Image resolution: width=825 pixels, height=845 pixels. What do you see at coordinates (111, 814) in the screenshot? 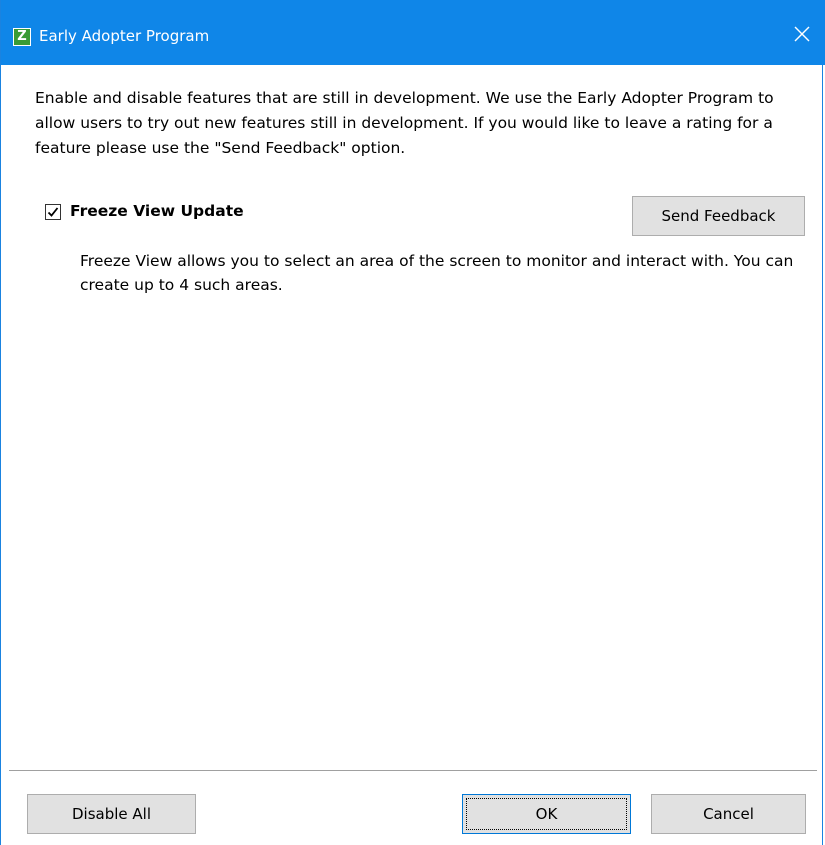
I see `disable-all-button: Disable All` at bounding box center [111, 814].